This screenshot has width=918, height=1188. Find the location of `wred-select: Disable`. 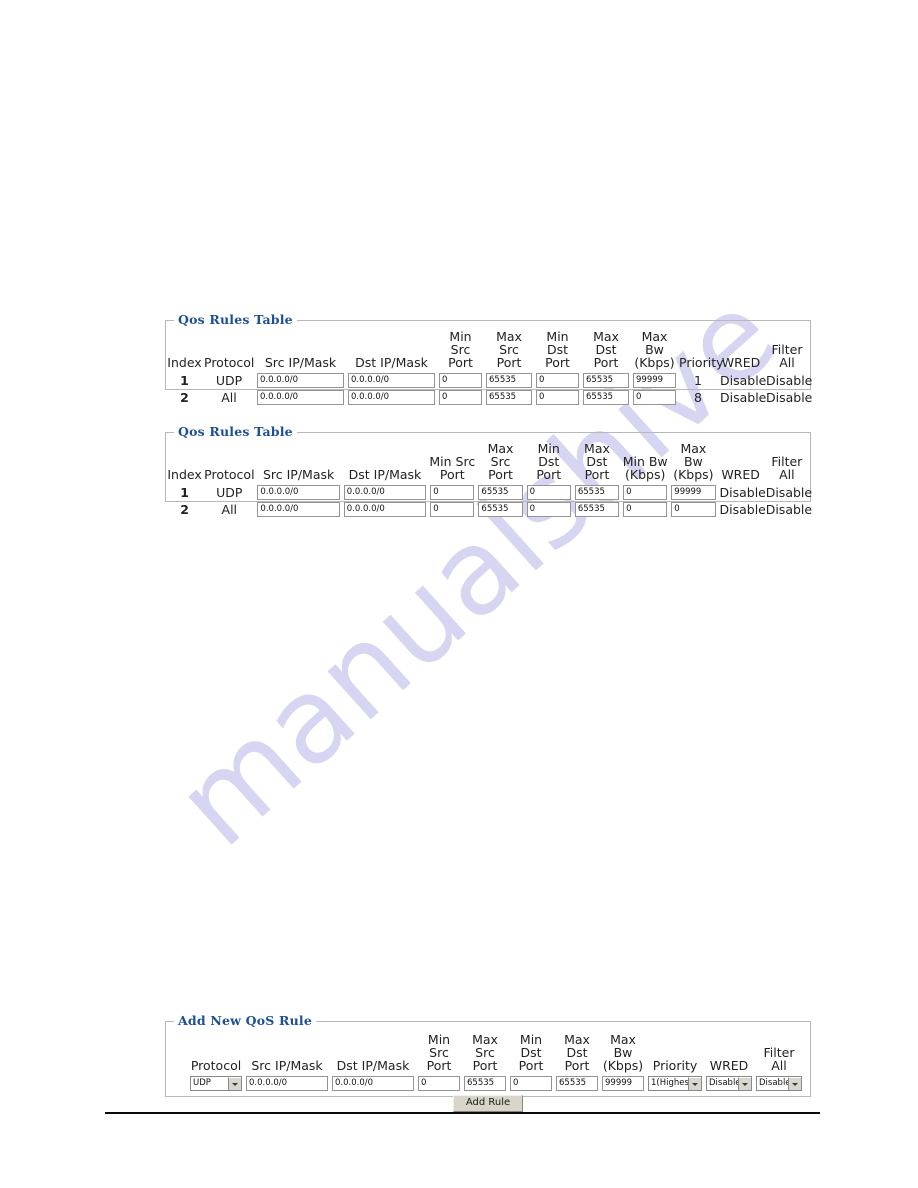

wred-select: Disable is located at coordinates (729, 1084).